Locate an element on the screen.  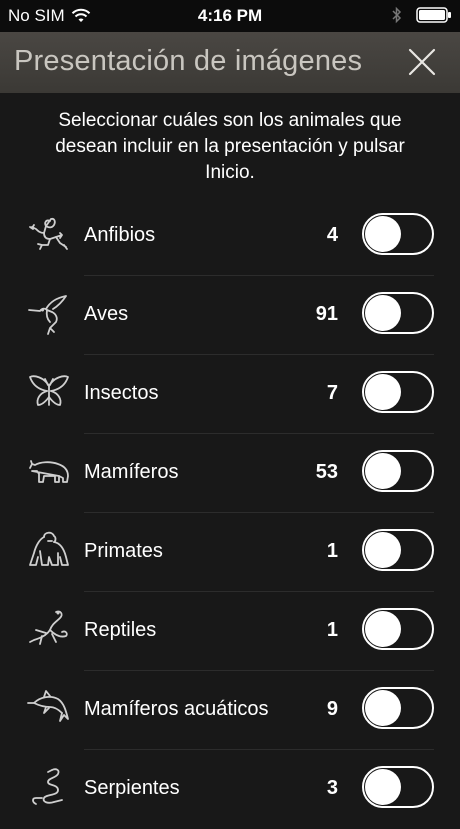
list-item: Insectos 7 is located at coordinates (230, 394).